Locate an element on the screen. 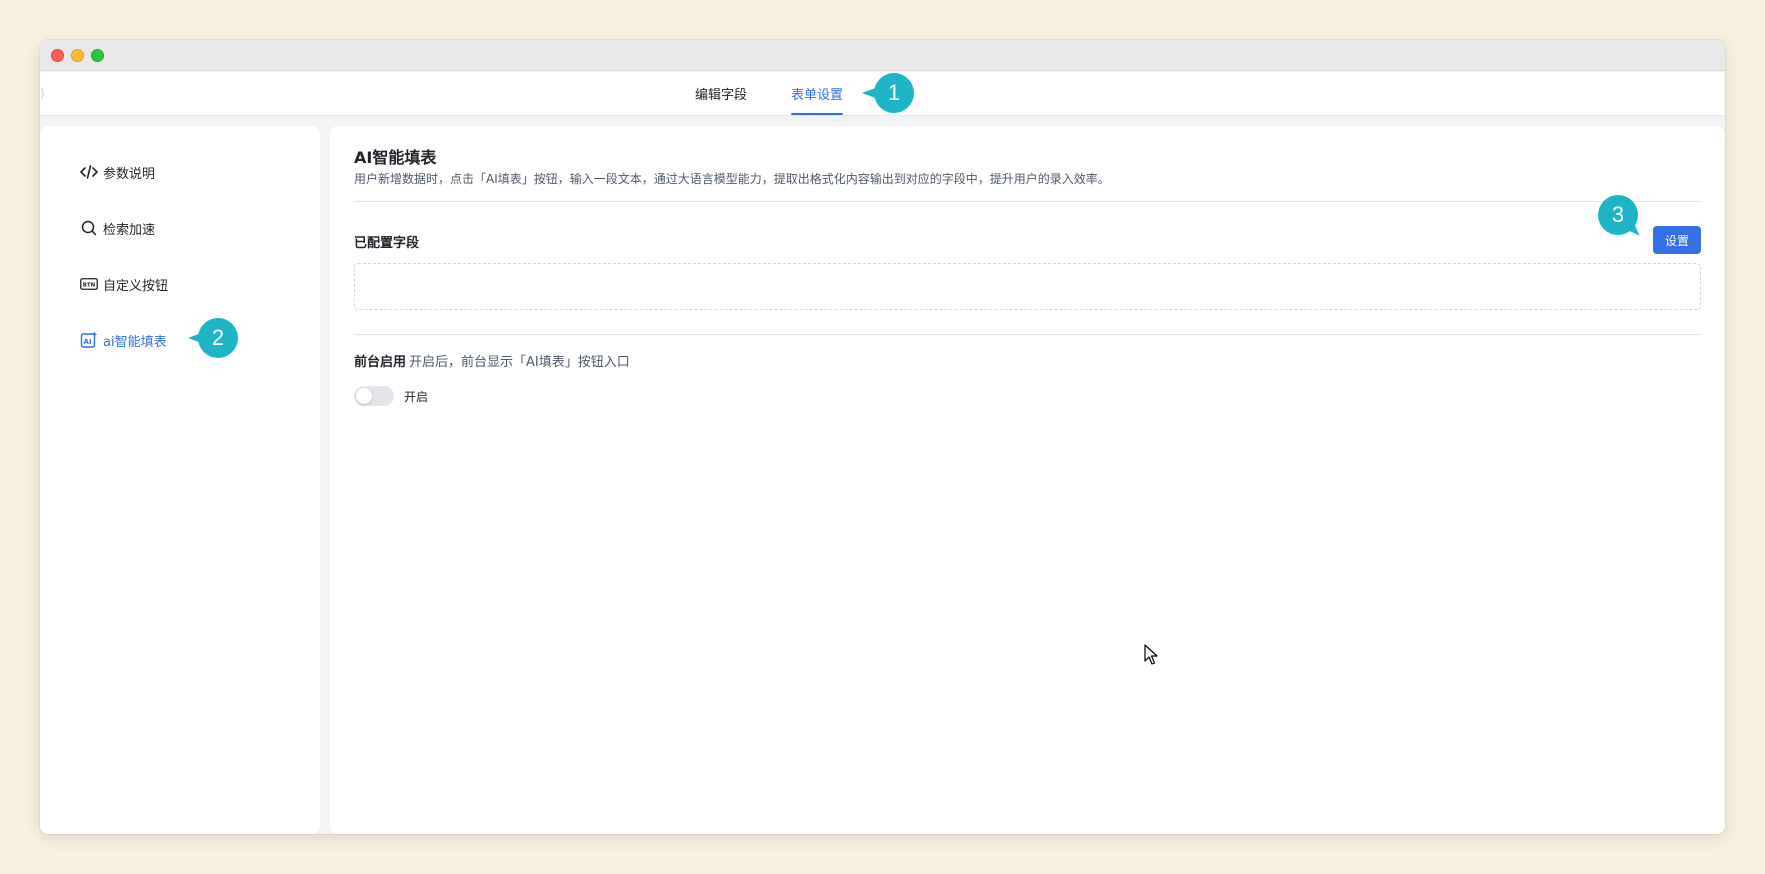  sidebar-item-custom-button: BTN 自定义按钮 is located at coordinates (124, 284).